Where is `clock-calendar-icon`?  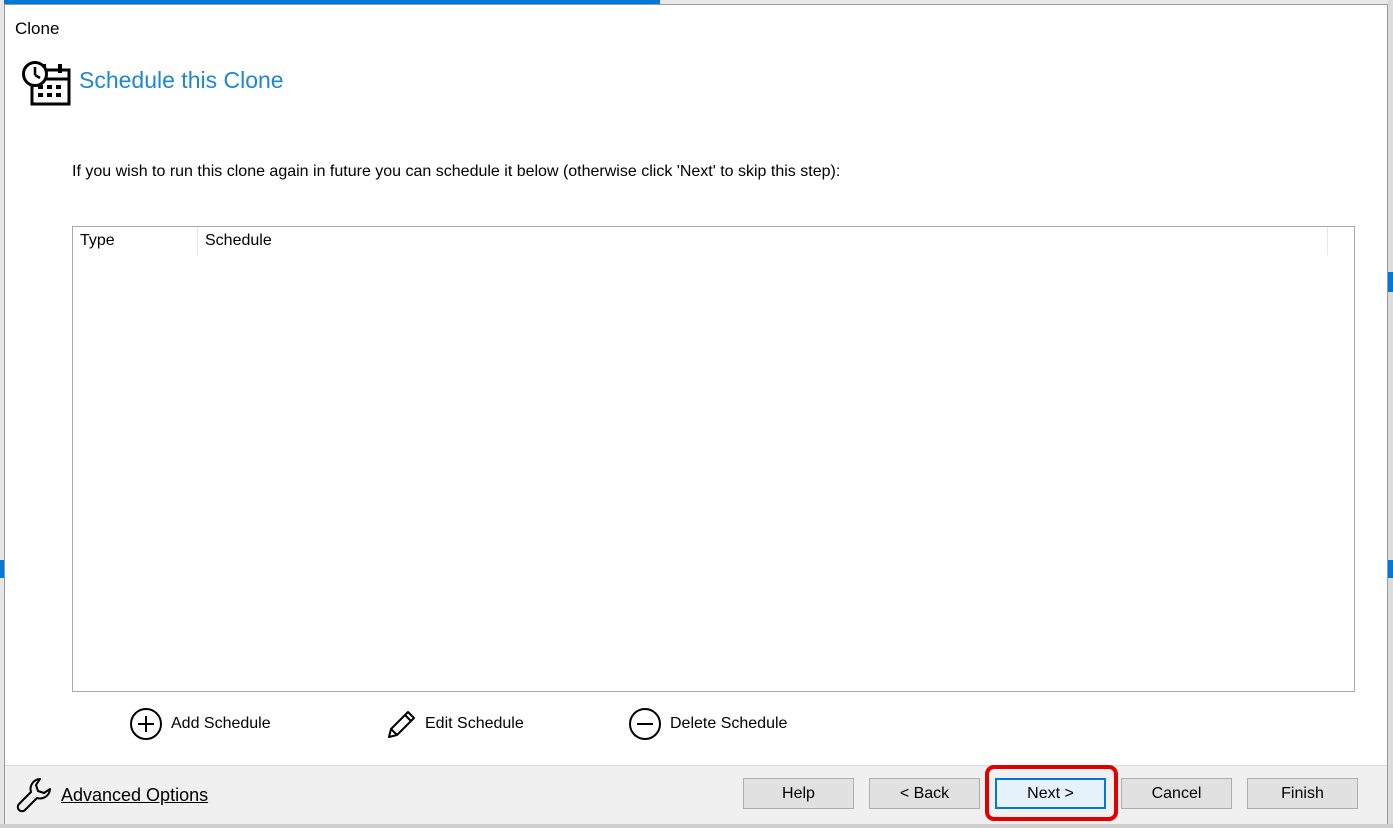
clock-calendar-icon is located at coordinates (46, 83).